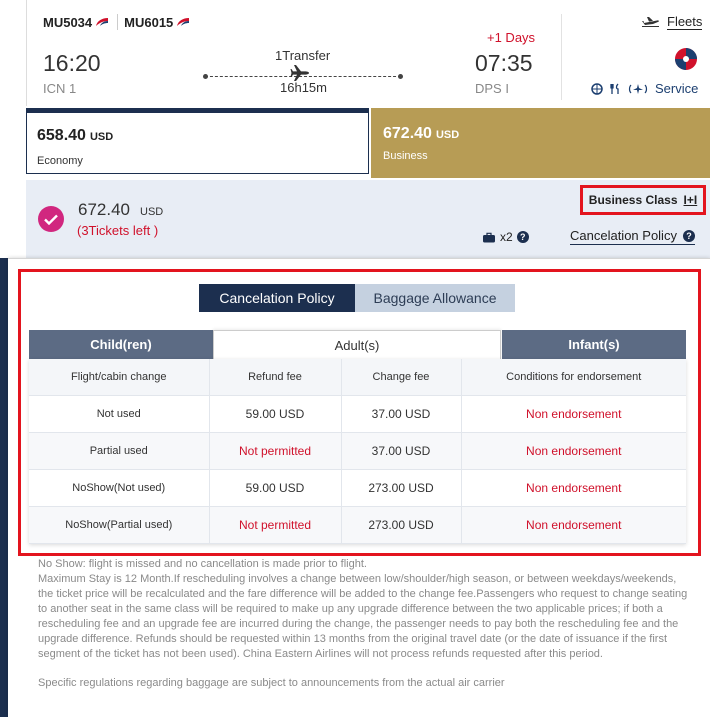  I want to click on service-link: Service, so click(644, 88).